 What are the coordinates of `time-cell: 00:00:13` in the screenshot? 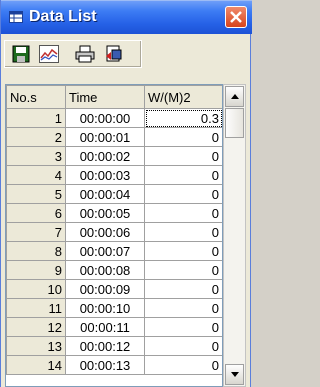 It's located at (105, 365).